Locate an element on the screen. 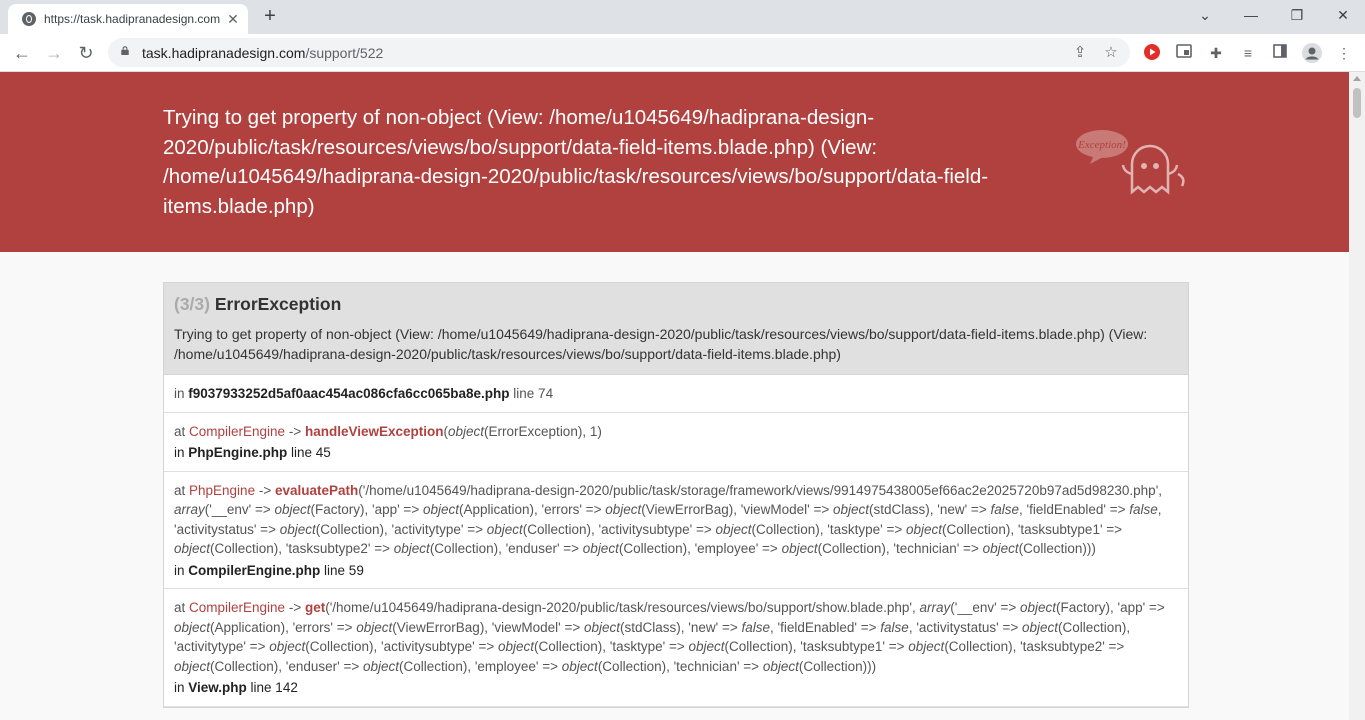 The image size is (1365, 720). trace-class: PhpEngine is located at coordinates (222, 490).